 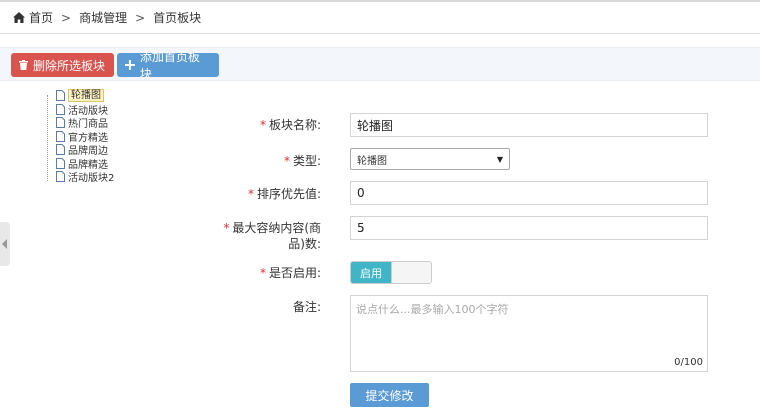 I want to click on max-items-input: 5, so click(x=529, y=228).